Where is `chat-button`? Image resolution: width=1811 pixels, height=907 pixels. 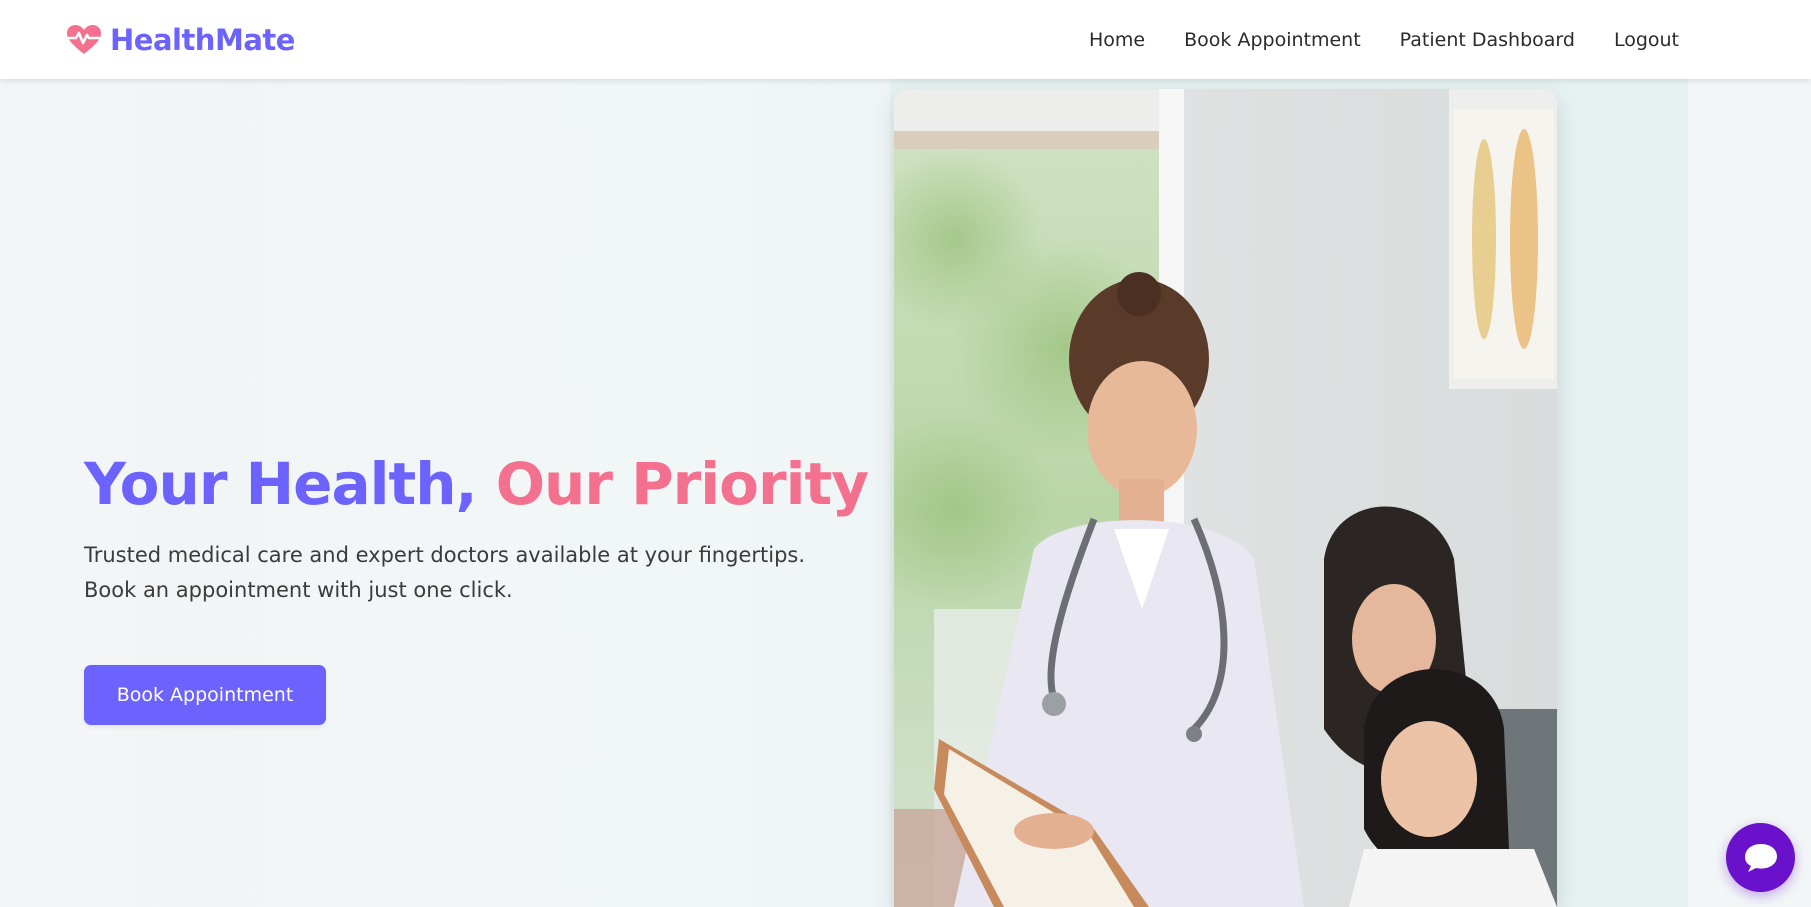 chat-button is located at coordinates (1760, 857).